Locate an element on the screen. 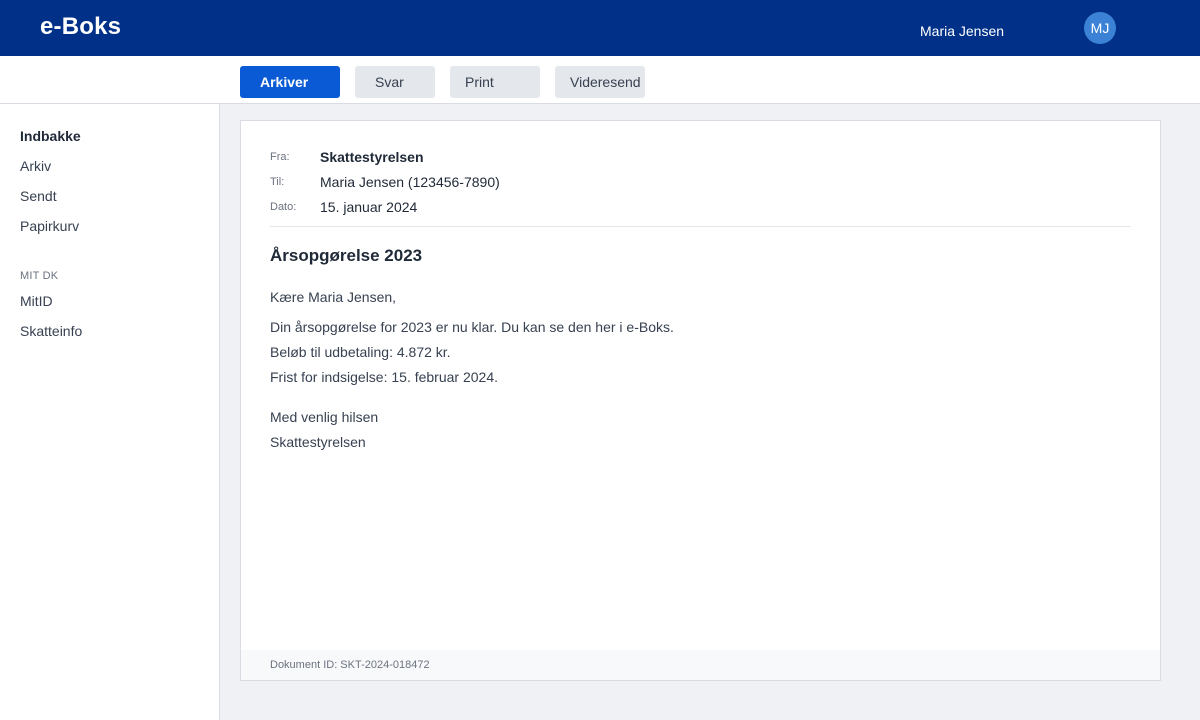 The height and width of the screenshot is (720, 1200). from-value: Skattestyrelsen is located at coordinates (372, 157).